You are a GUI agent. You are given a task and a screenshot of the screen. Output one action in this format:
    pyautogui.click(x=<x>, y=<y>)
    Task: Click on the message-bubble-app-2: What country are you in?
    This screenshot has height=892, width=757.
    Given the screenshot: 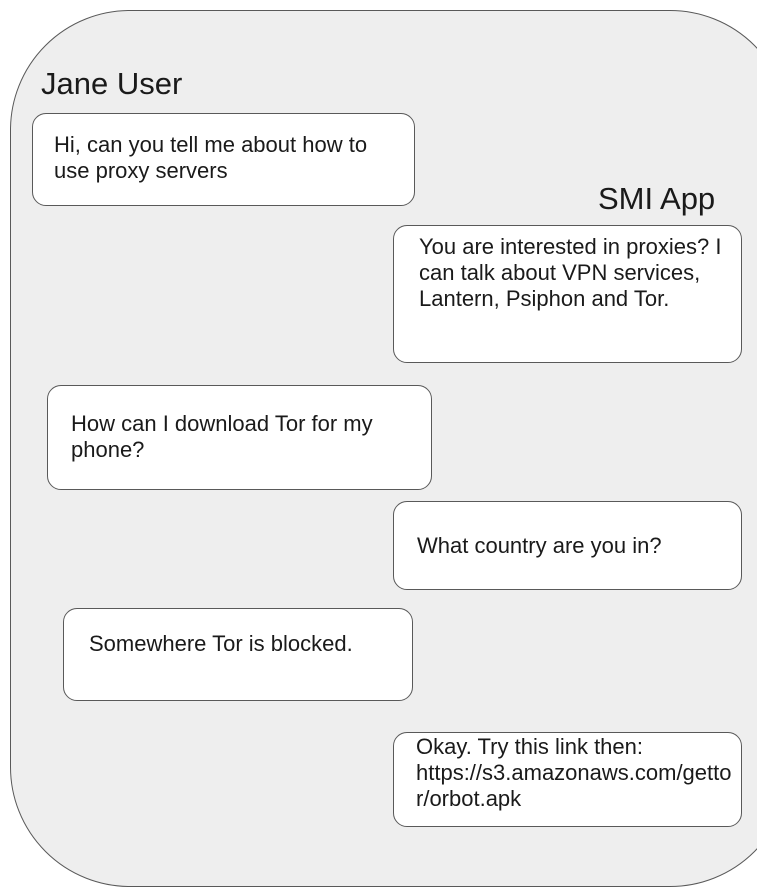 What is the action you would take?
    pyautogui.click(x=567, y=545)
    